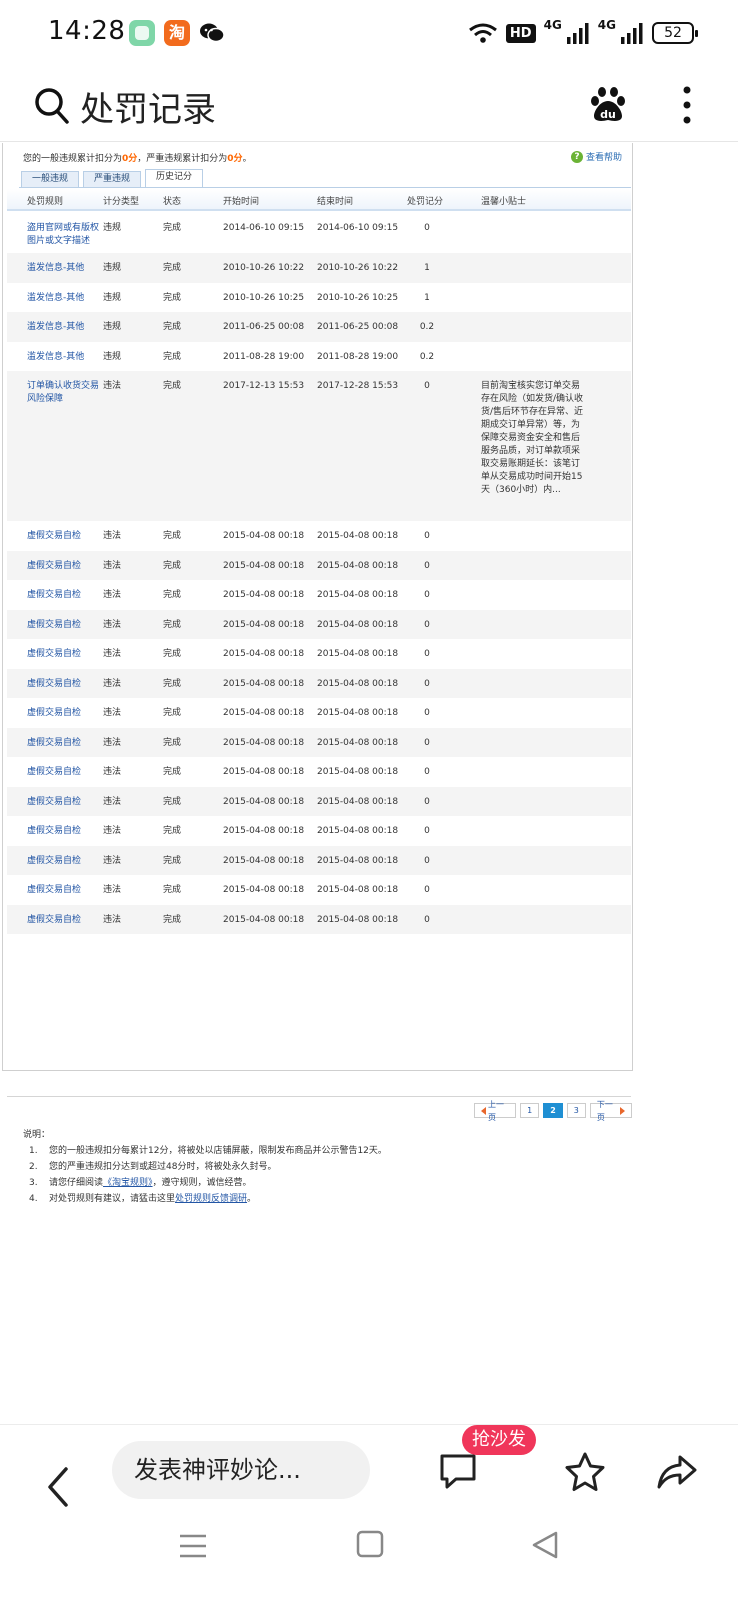  What do you see at coordinates (585, 1472) in the screenshot?
I see `star-icon` at bounding box center [585, 1472].